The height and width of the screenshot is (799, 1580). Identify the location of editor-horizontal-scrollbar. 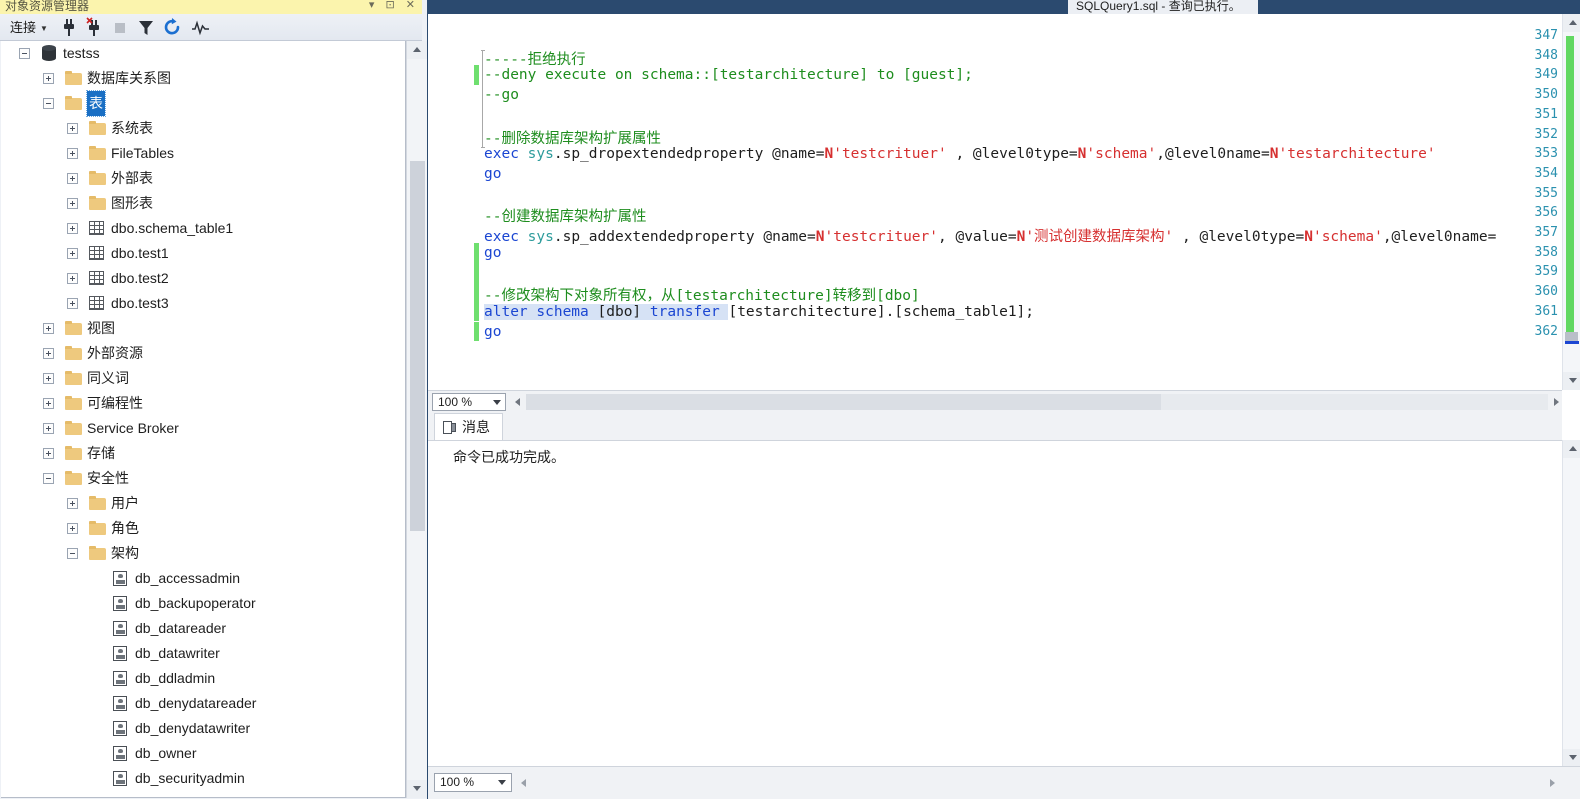
(1037, 402).